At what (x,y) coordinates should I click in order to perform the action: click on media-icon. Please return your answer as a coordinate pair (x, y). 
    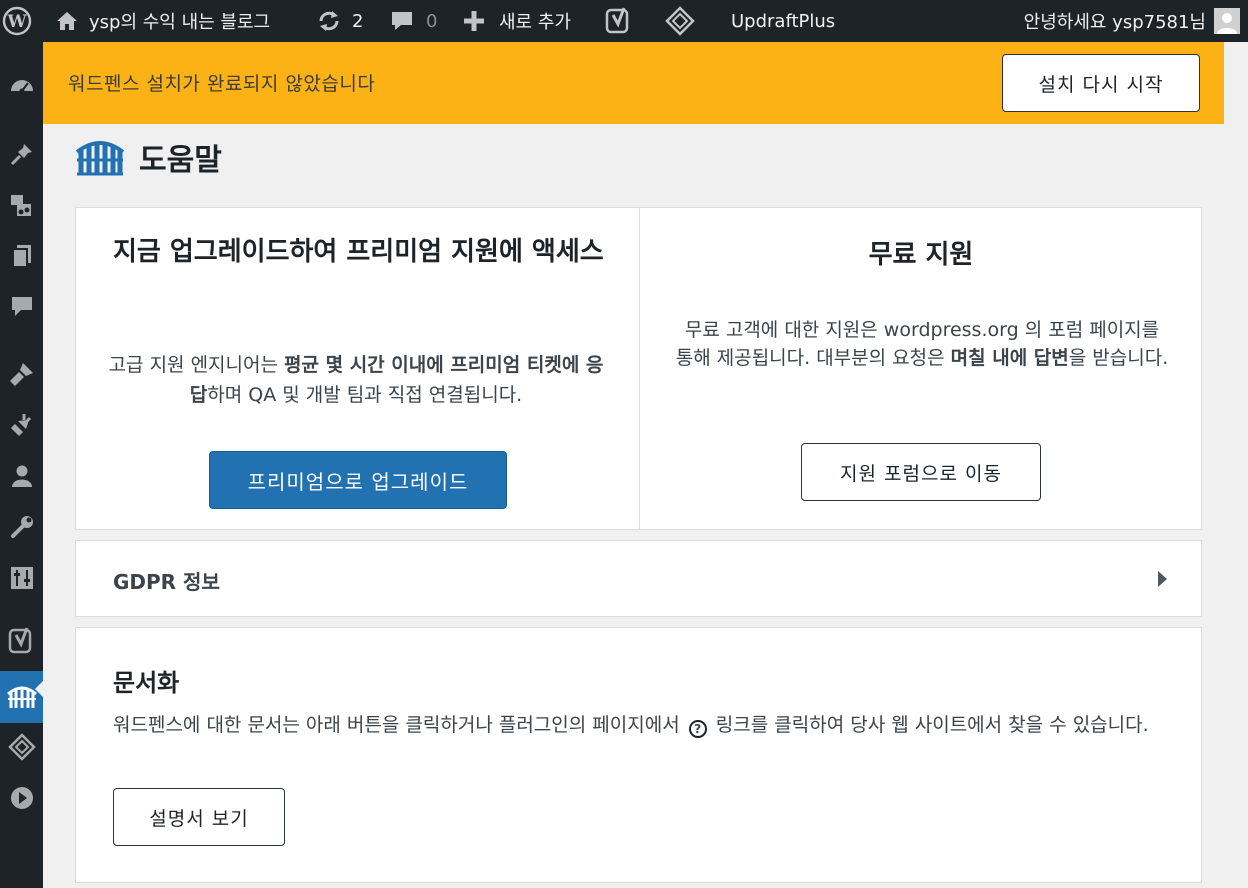
    Looking at the image, I should click on (21, 205).